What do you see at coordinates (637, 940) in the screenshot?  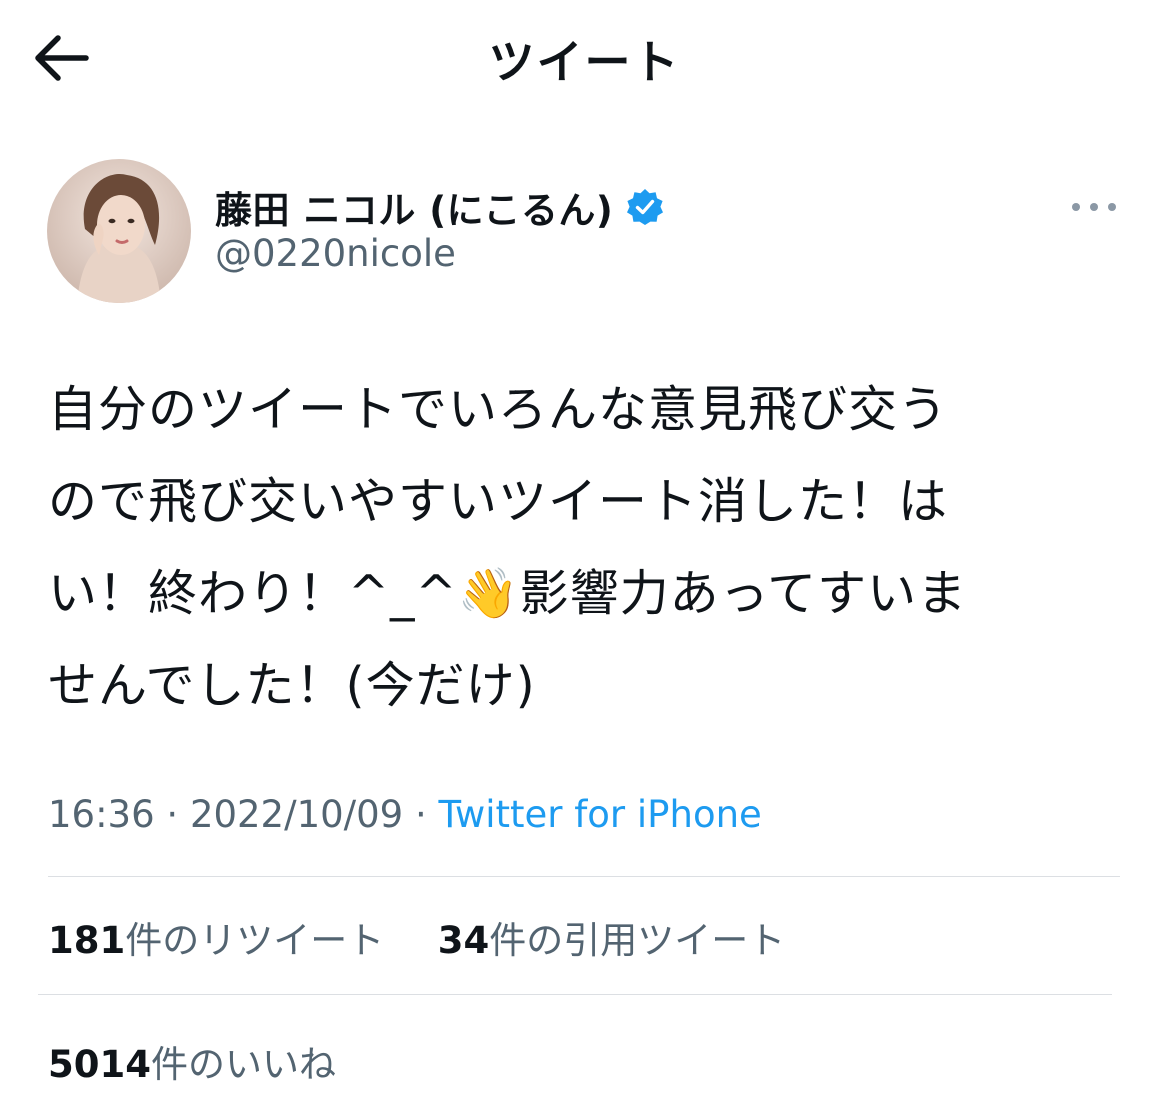 I see `quotes-label: 件の引用ツイート` at bounding box center [637, 940].